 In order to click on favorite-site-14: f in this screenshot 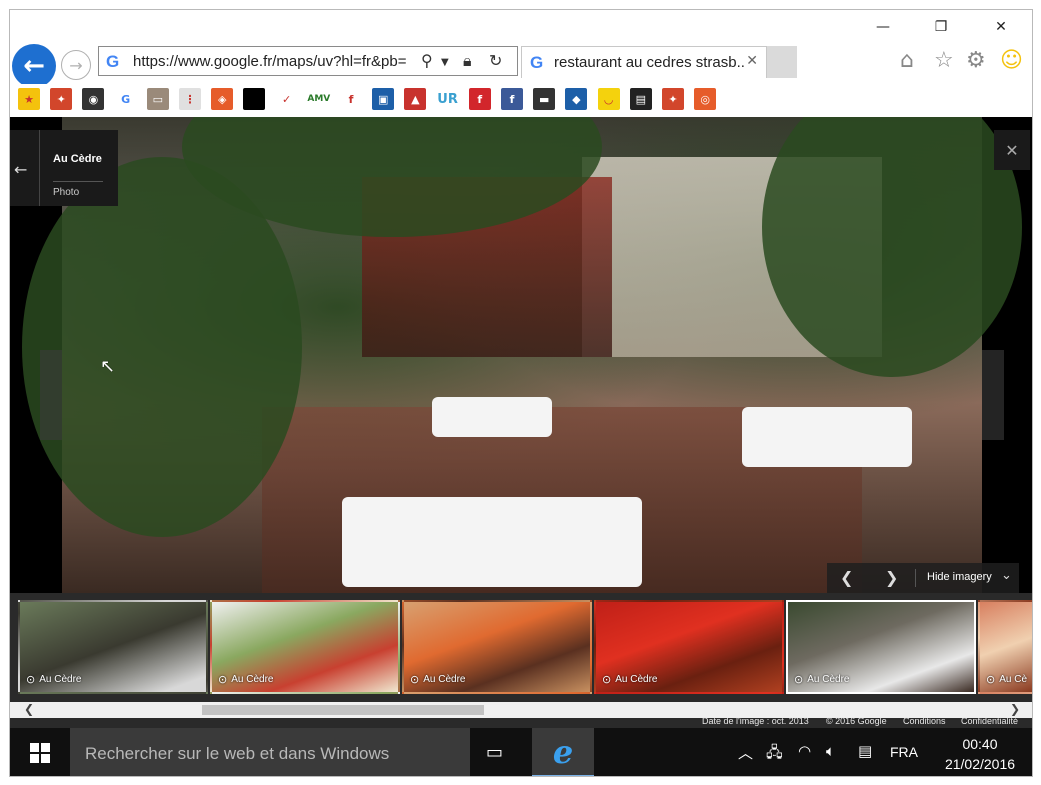, I will do `click(479, 99)`.